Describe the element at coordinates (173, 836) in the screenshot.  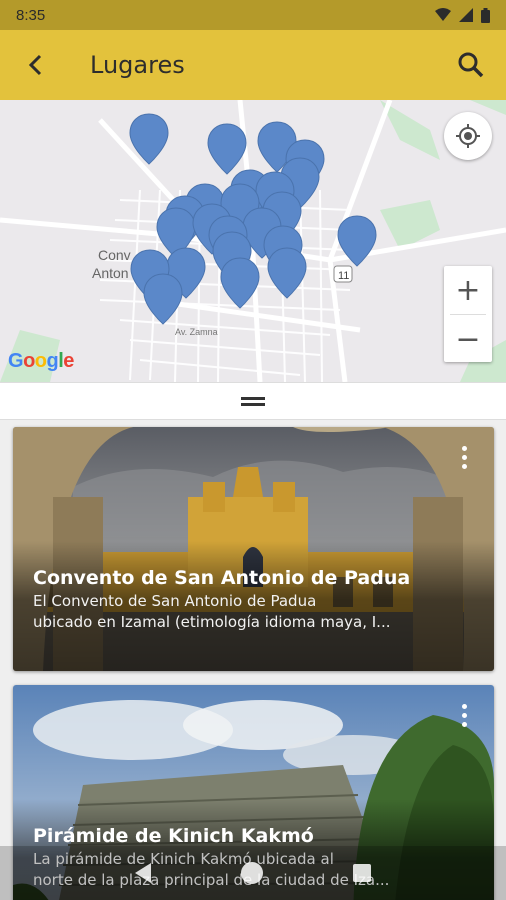
I see `place-title: Pirámide de Kinich Kakmó` at that location.